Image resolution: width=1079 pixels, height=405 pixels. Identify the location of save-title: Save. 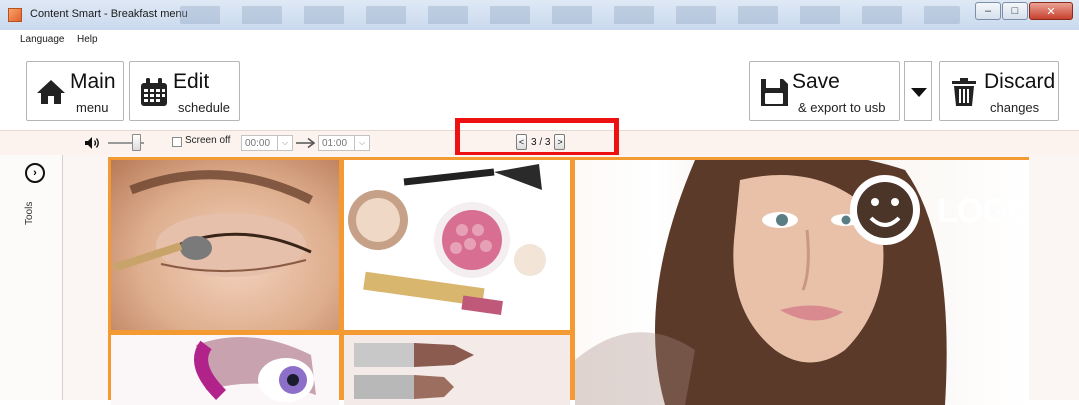
(816, 81).